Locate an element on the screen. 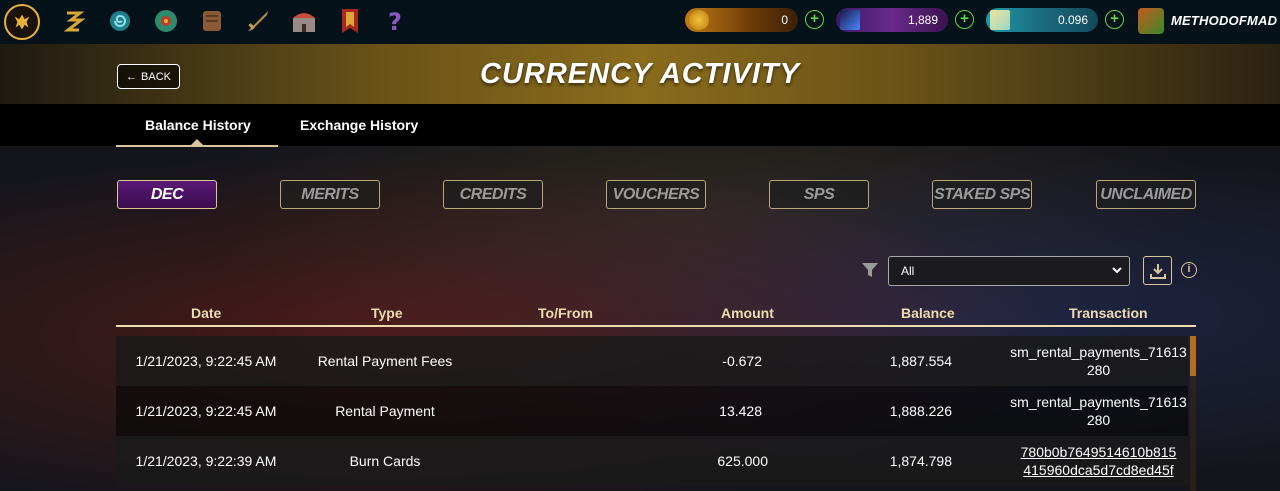 This screenshot has width=1280, height=491. add-dec-button: + is located at coordinates (814, 19).